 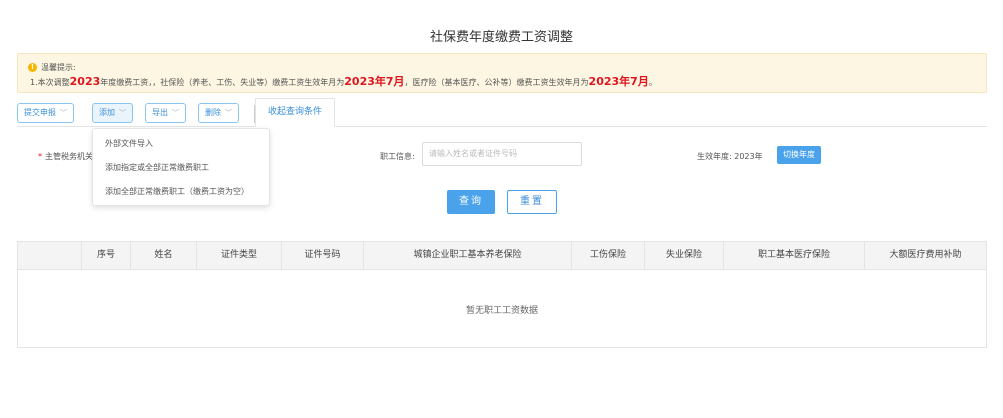 What do you see at coordinates (322, 255) in the screenshot?
I see `column-header: 证件号码` at bounding box center [322, 255].